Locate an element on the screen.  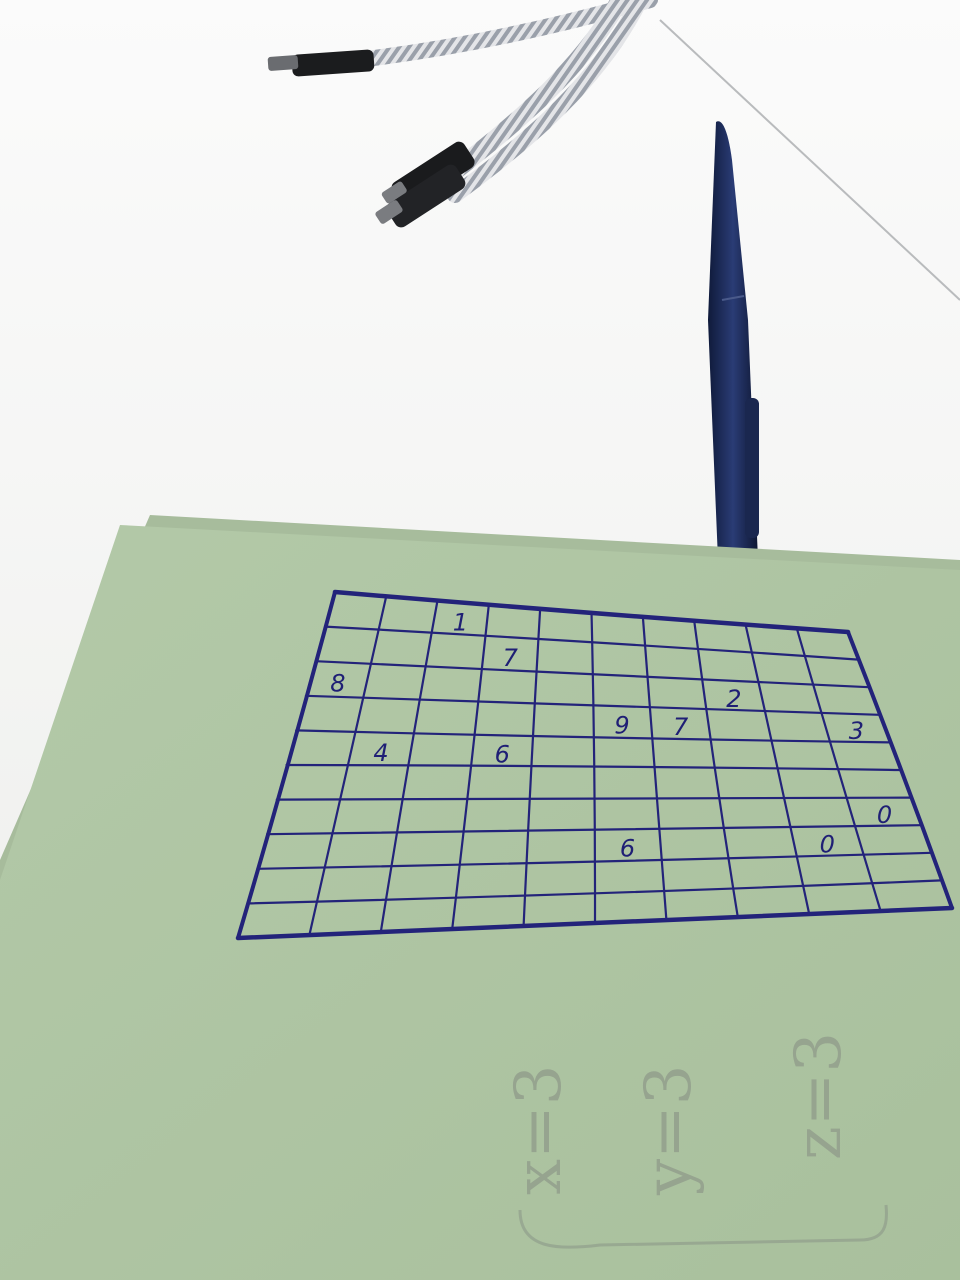
pencil-note-y: y=3 is located at coordinates (669, 1131).